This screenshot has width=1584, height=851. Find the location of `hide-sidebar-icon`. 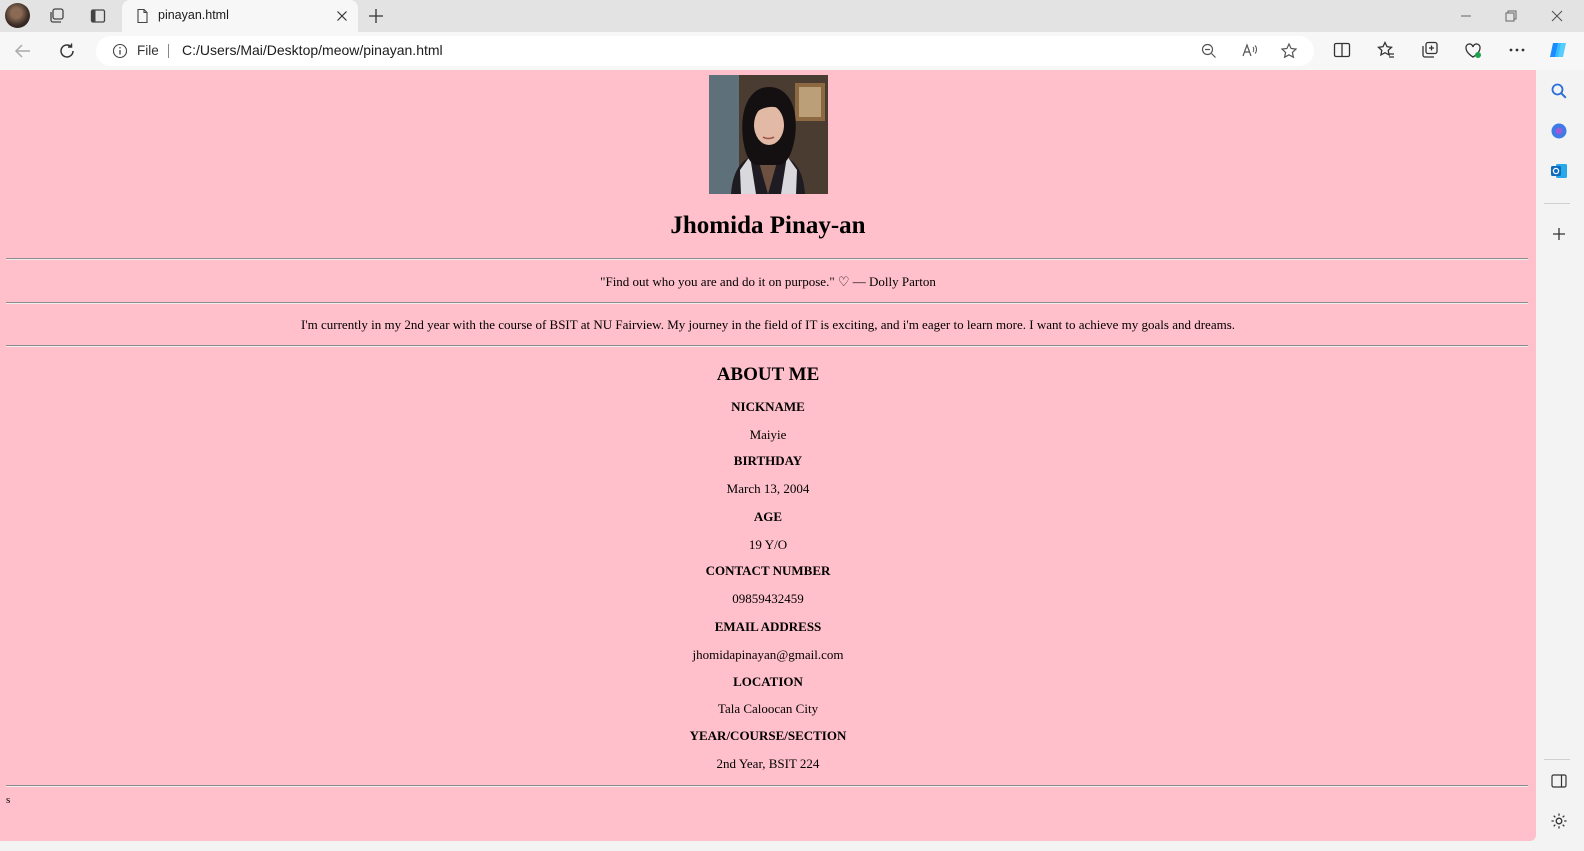

hide-sidebar-icon is located at coordinates (1559, 781).